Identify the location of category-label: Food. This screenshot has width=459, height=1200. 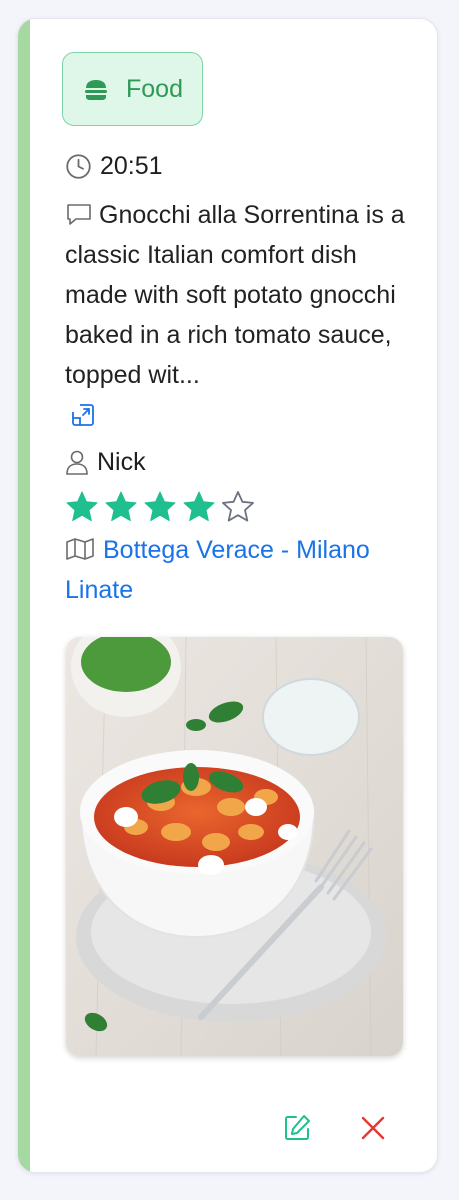
(154, 89).